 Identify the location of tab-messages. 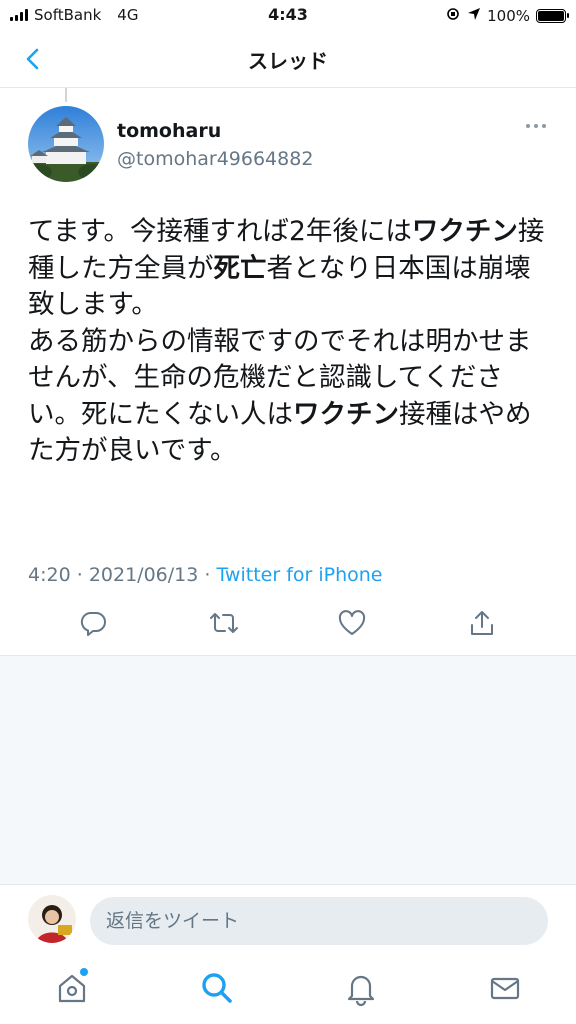
(505, 988).